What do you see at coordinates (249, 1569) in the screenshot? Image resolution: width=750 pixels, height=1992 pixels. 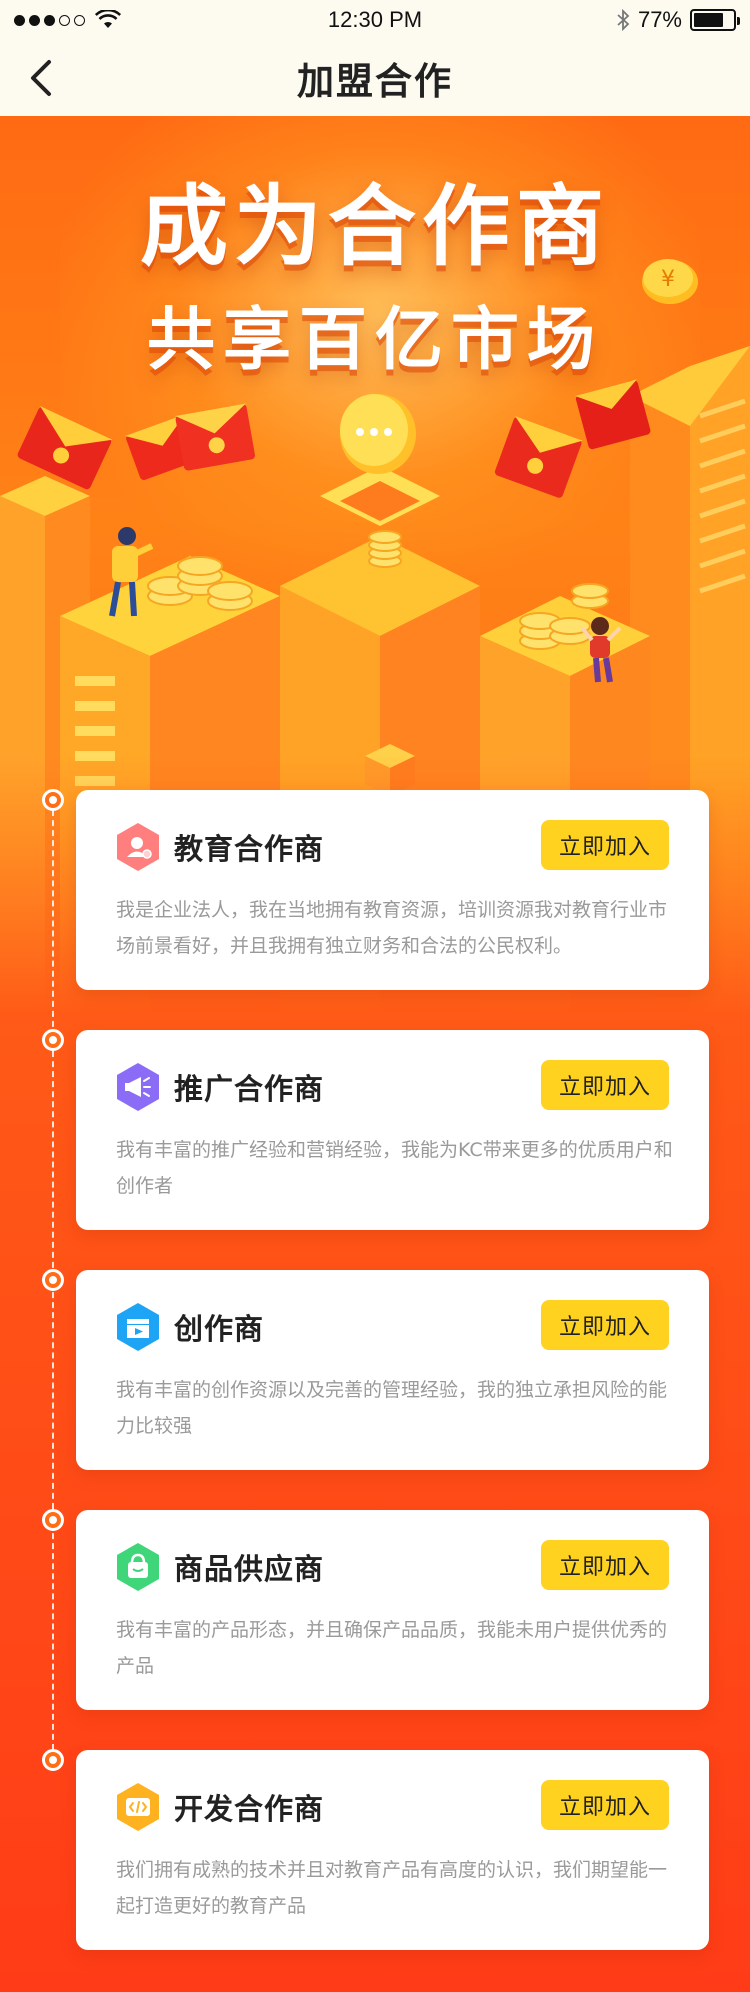 I see `card-title: 商品供应商` at bounding box center [249, 1569].